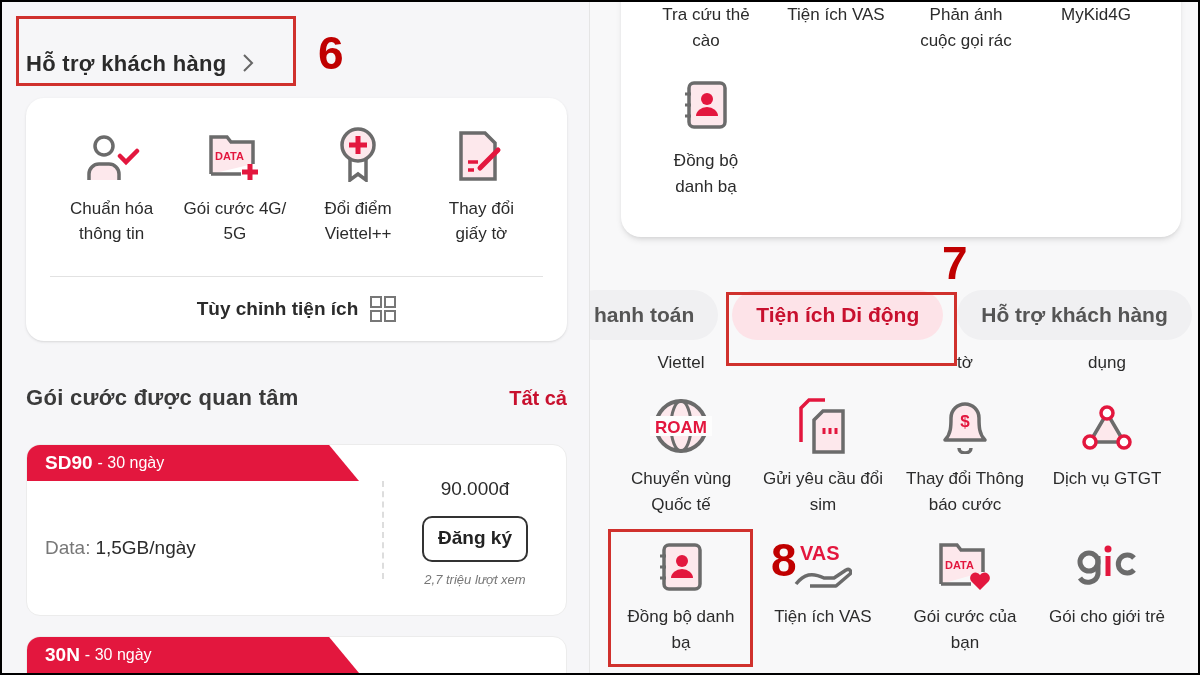 This screenshot has width=1200, height=675. I want to click on package-card: 30N - 30 ngày, so click(296, 654).